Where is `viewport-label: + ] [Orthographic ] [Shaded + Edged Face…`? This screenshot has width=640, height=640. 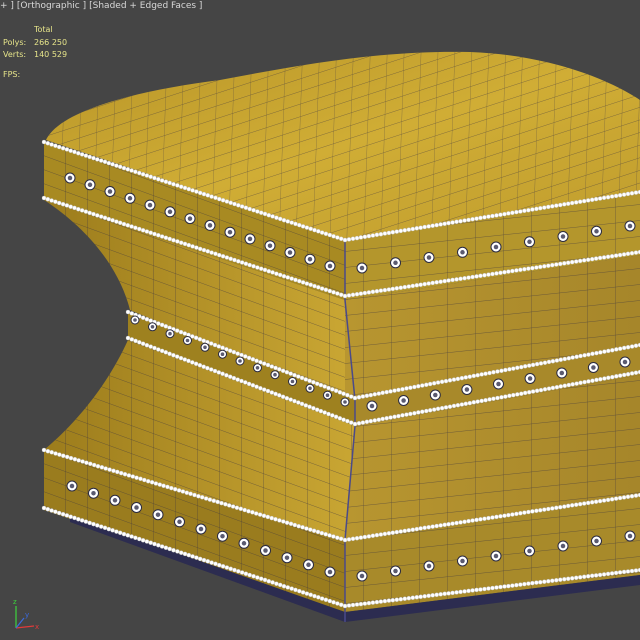
viewport-label: + ] [Orthographic ] [Shaded + Edged Face… is located at coordinates (101, 6).